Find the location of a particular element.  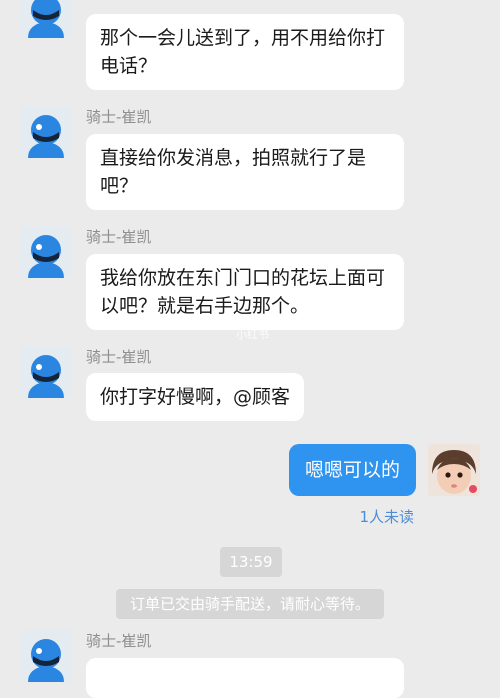

message-bubble is located at coordinates (245, 678).